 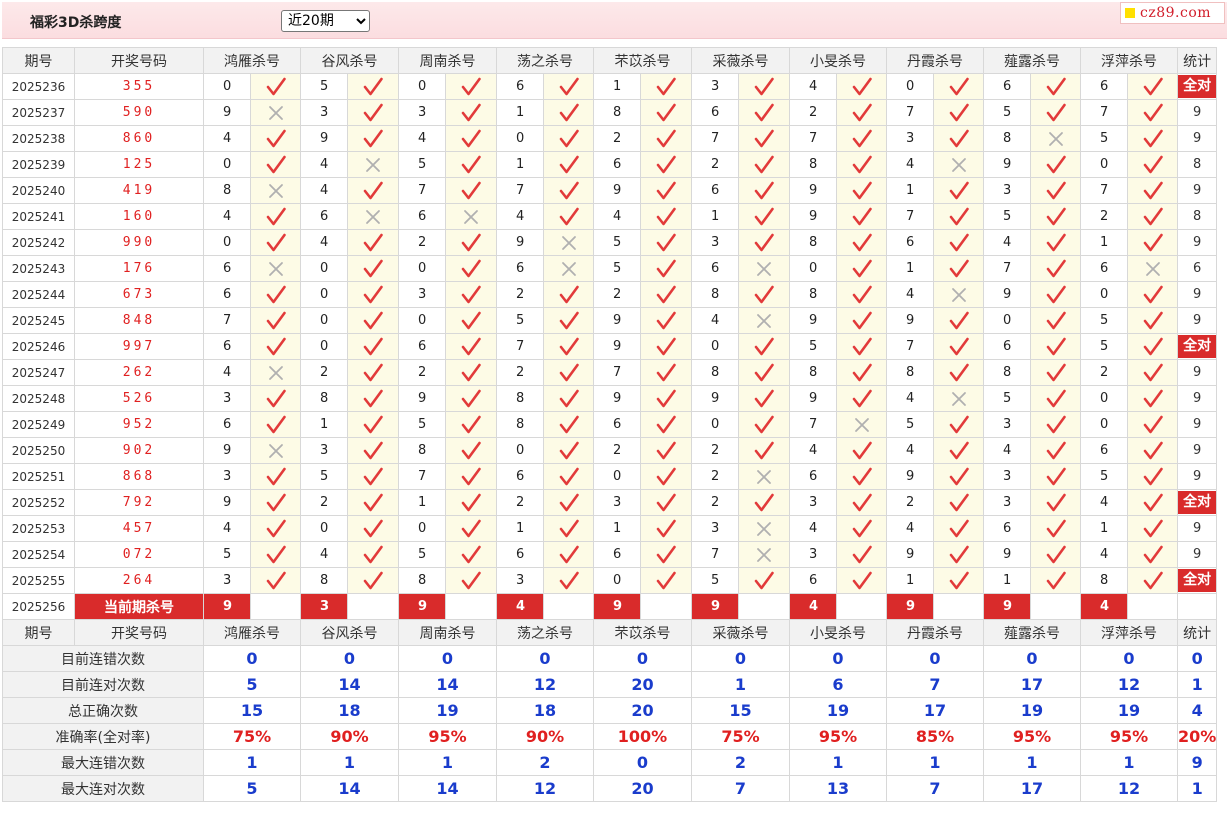 What do you see at coordinates (1172, 13) in the screenshot?
I see `site-logo: cz89.com` at bounding box center [1172, 13].